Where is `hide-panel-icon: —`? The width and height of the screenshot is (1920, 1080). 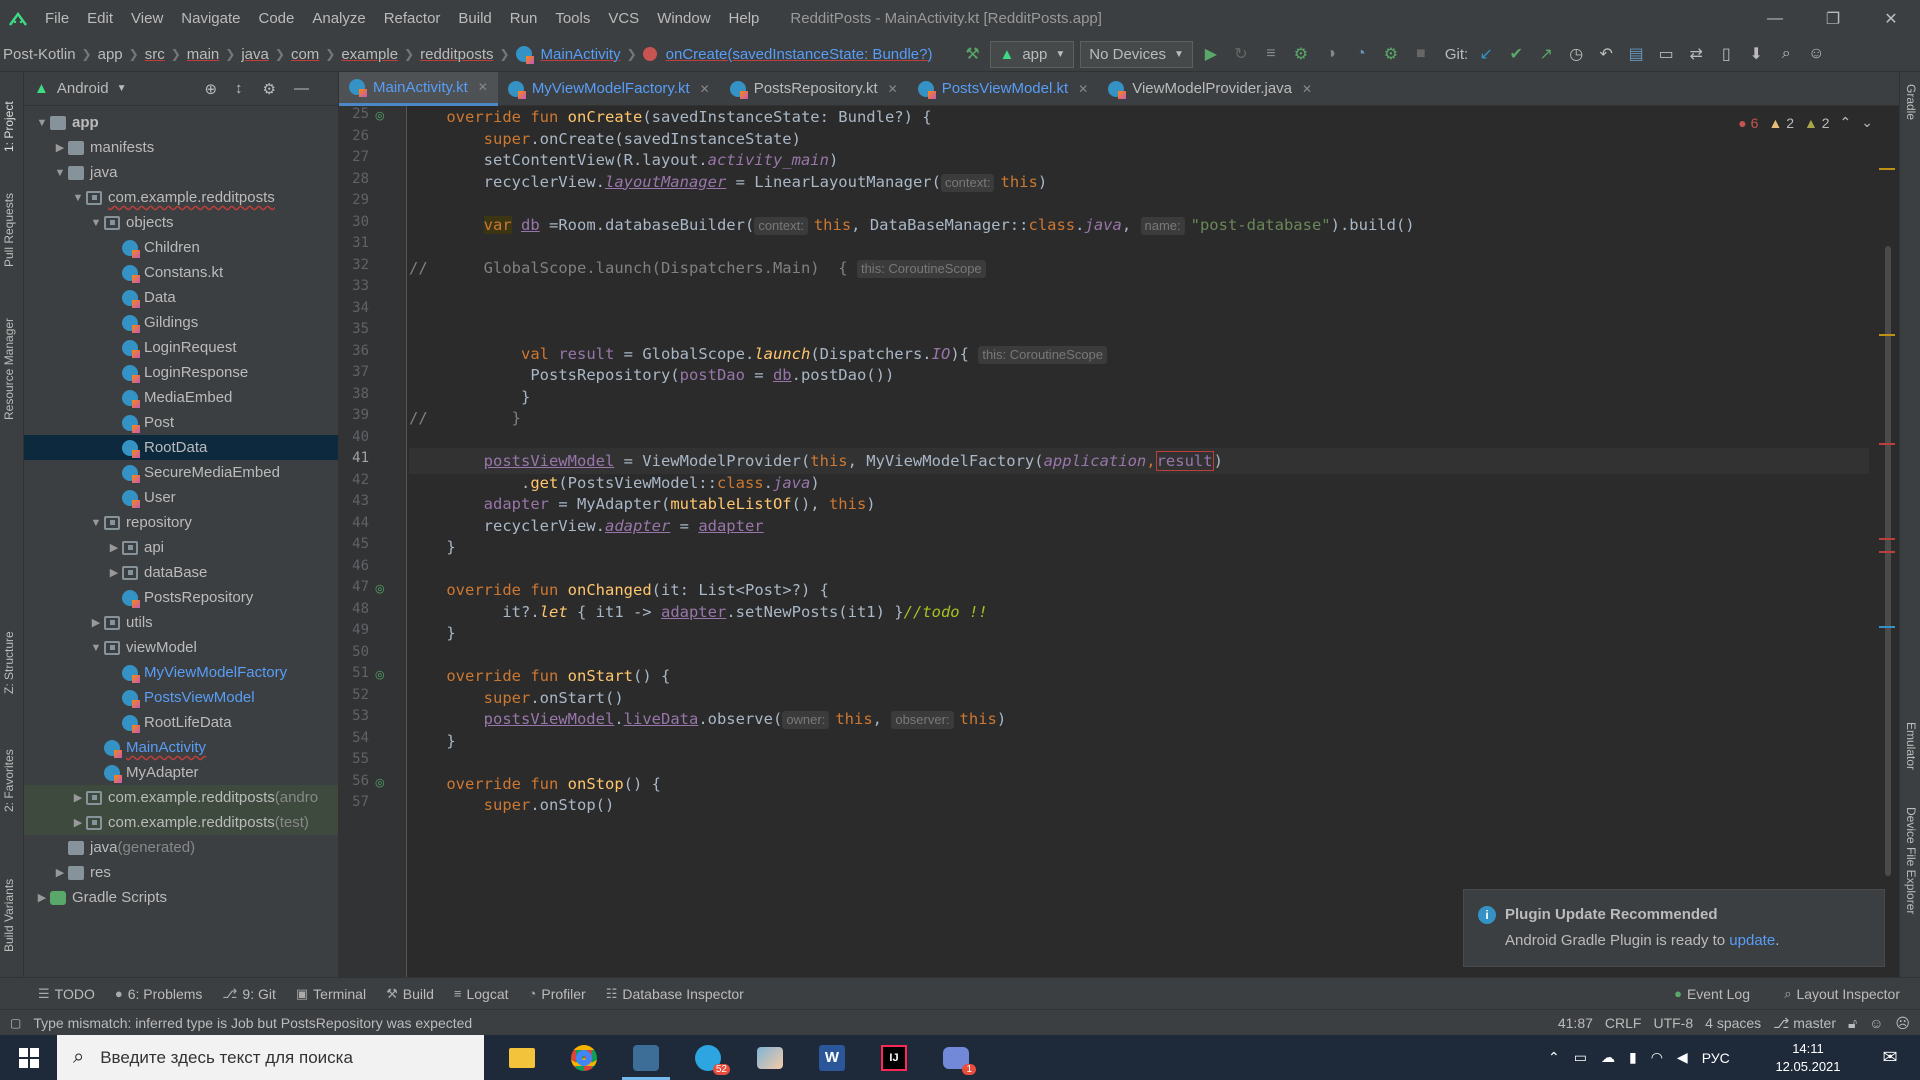 hide-panel-icon: — is located at coordinates (301, 88).